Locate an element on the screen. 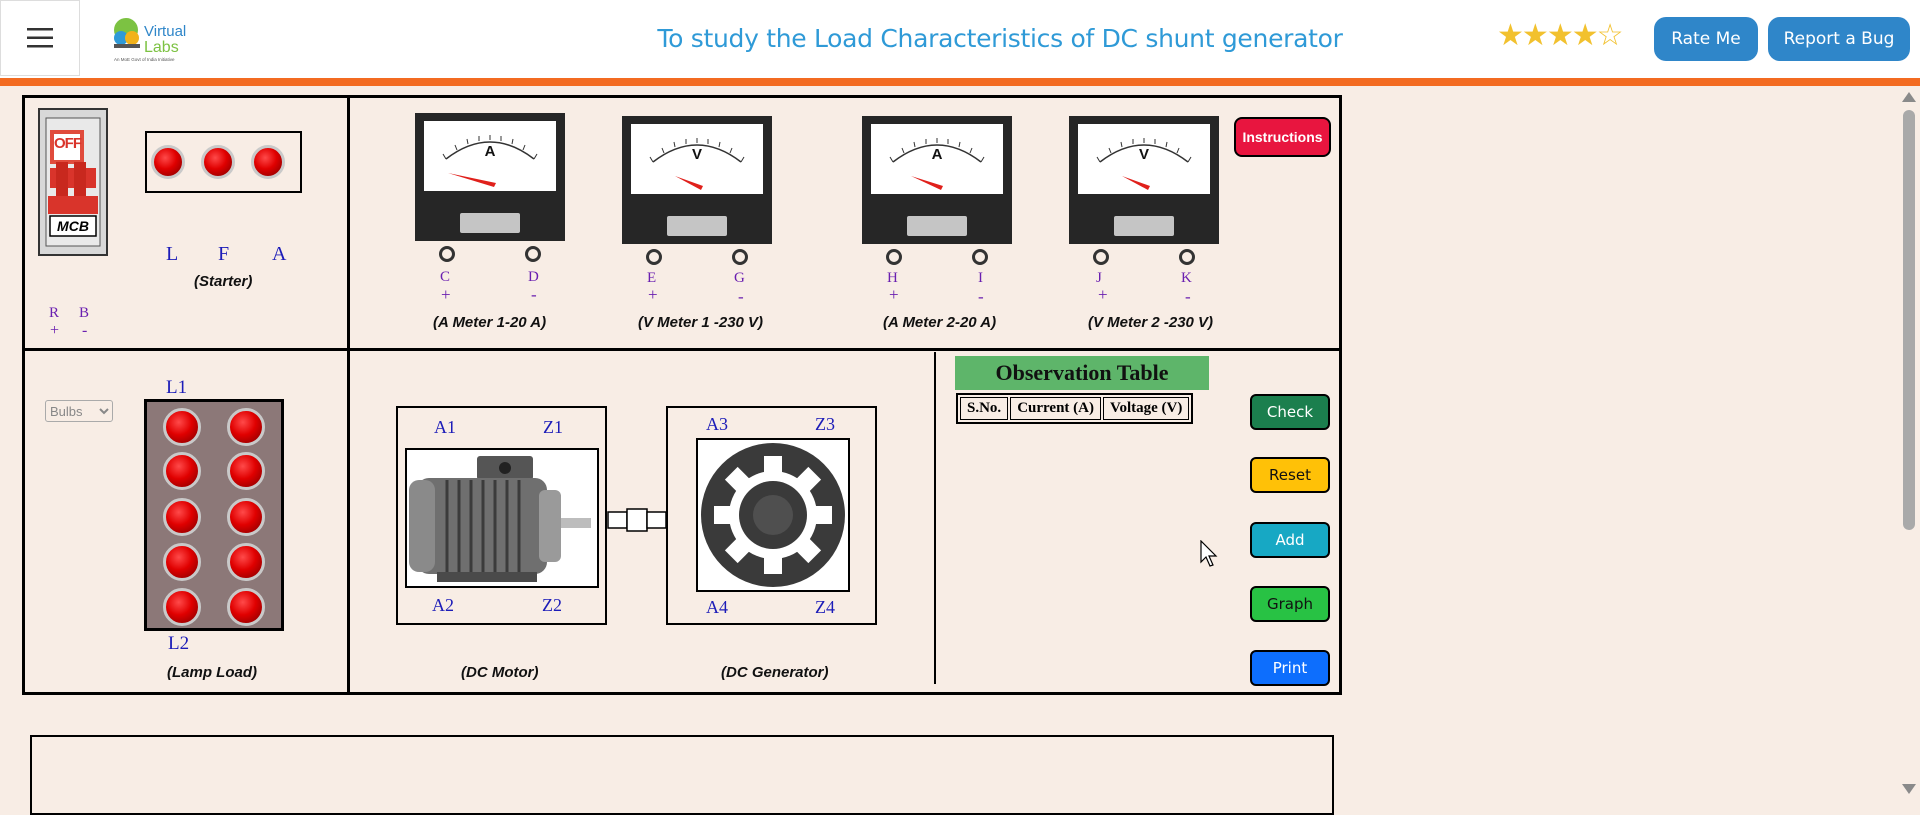 The width and height of the screenshot is (1920, 815). report-bug-button: Report a Bug is located at coordinates (1839, 39).